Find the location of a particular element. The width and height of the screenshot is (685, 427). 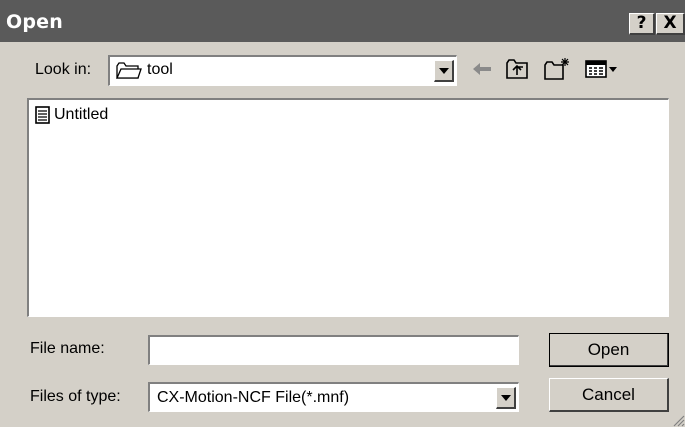

files-of-type-dropdown-button is located at coordinates (506, 398).